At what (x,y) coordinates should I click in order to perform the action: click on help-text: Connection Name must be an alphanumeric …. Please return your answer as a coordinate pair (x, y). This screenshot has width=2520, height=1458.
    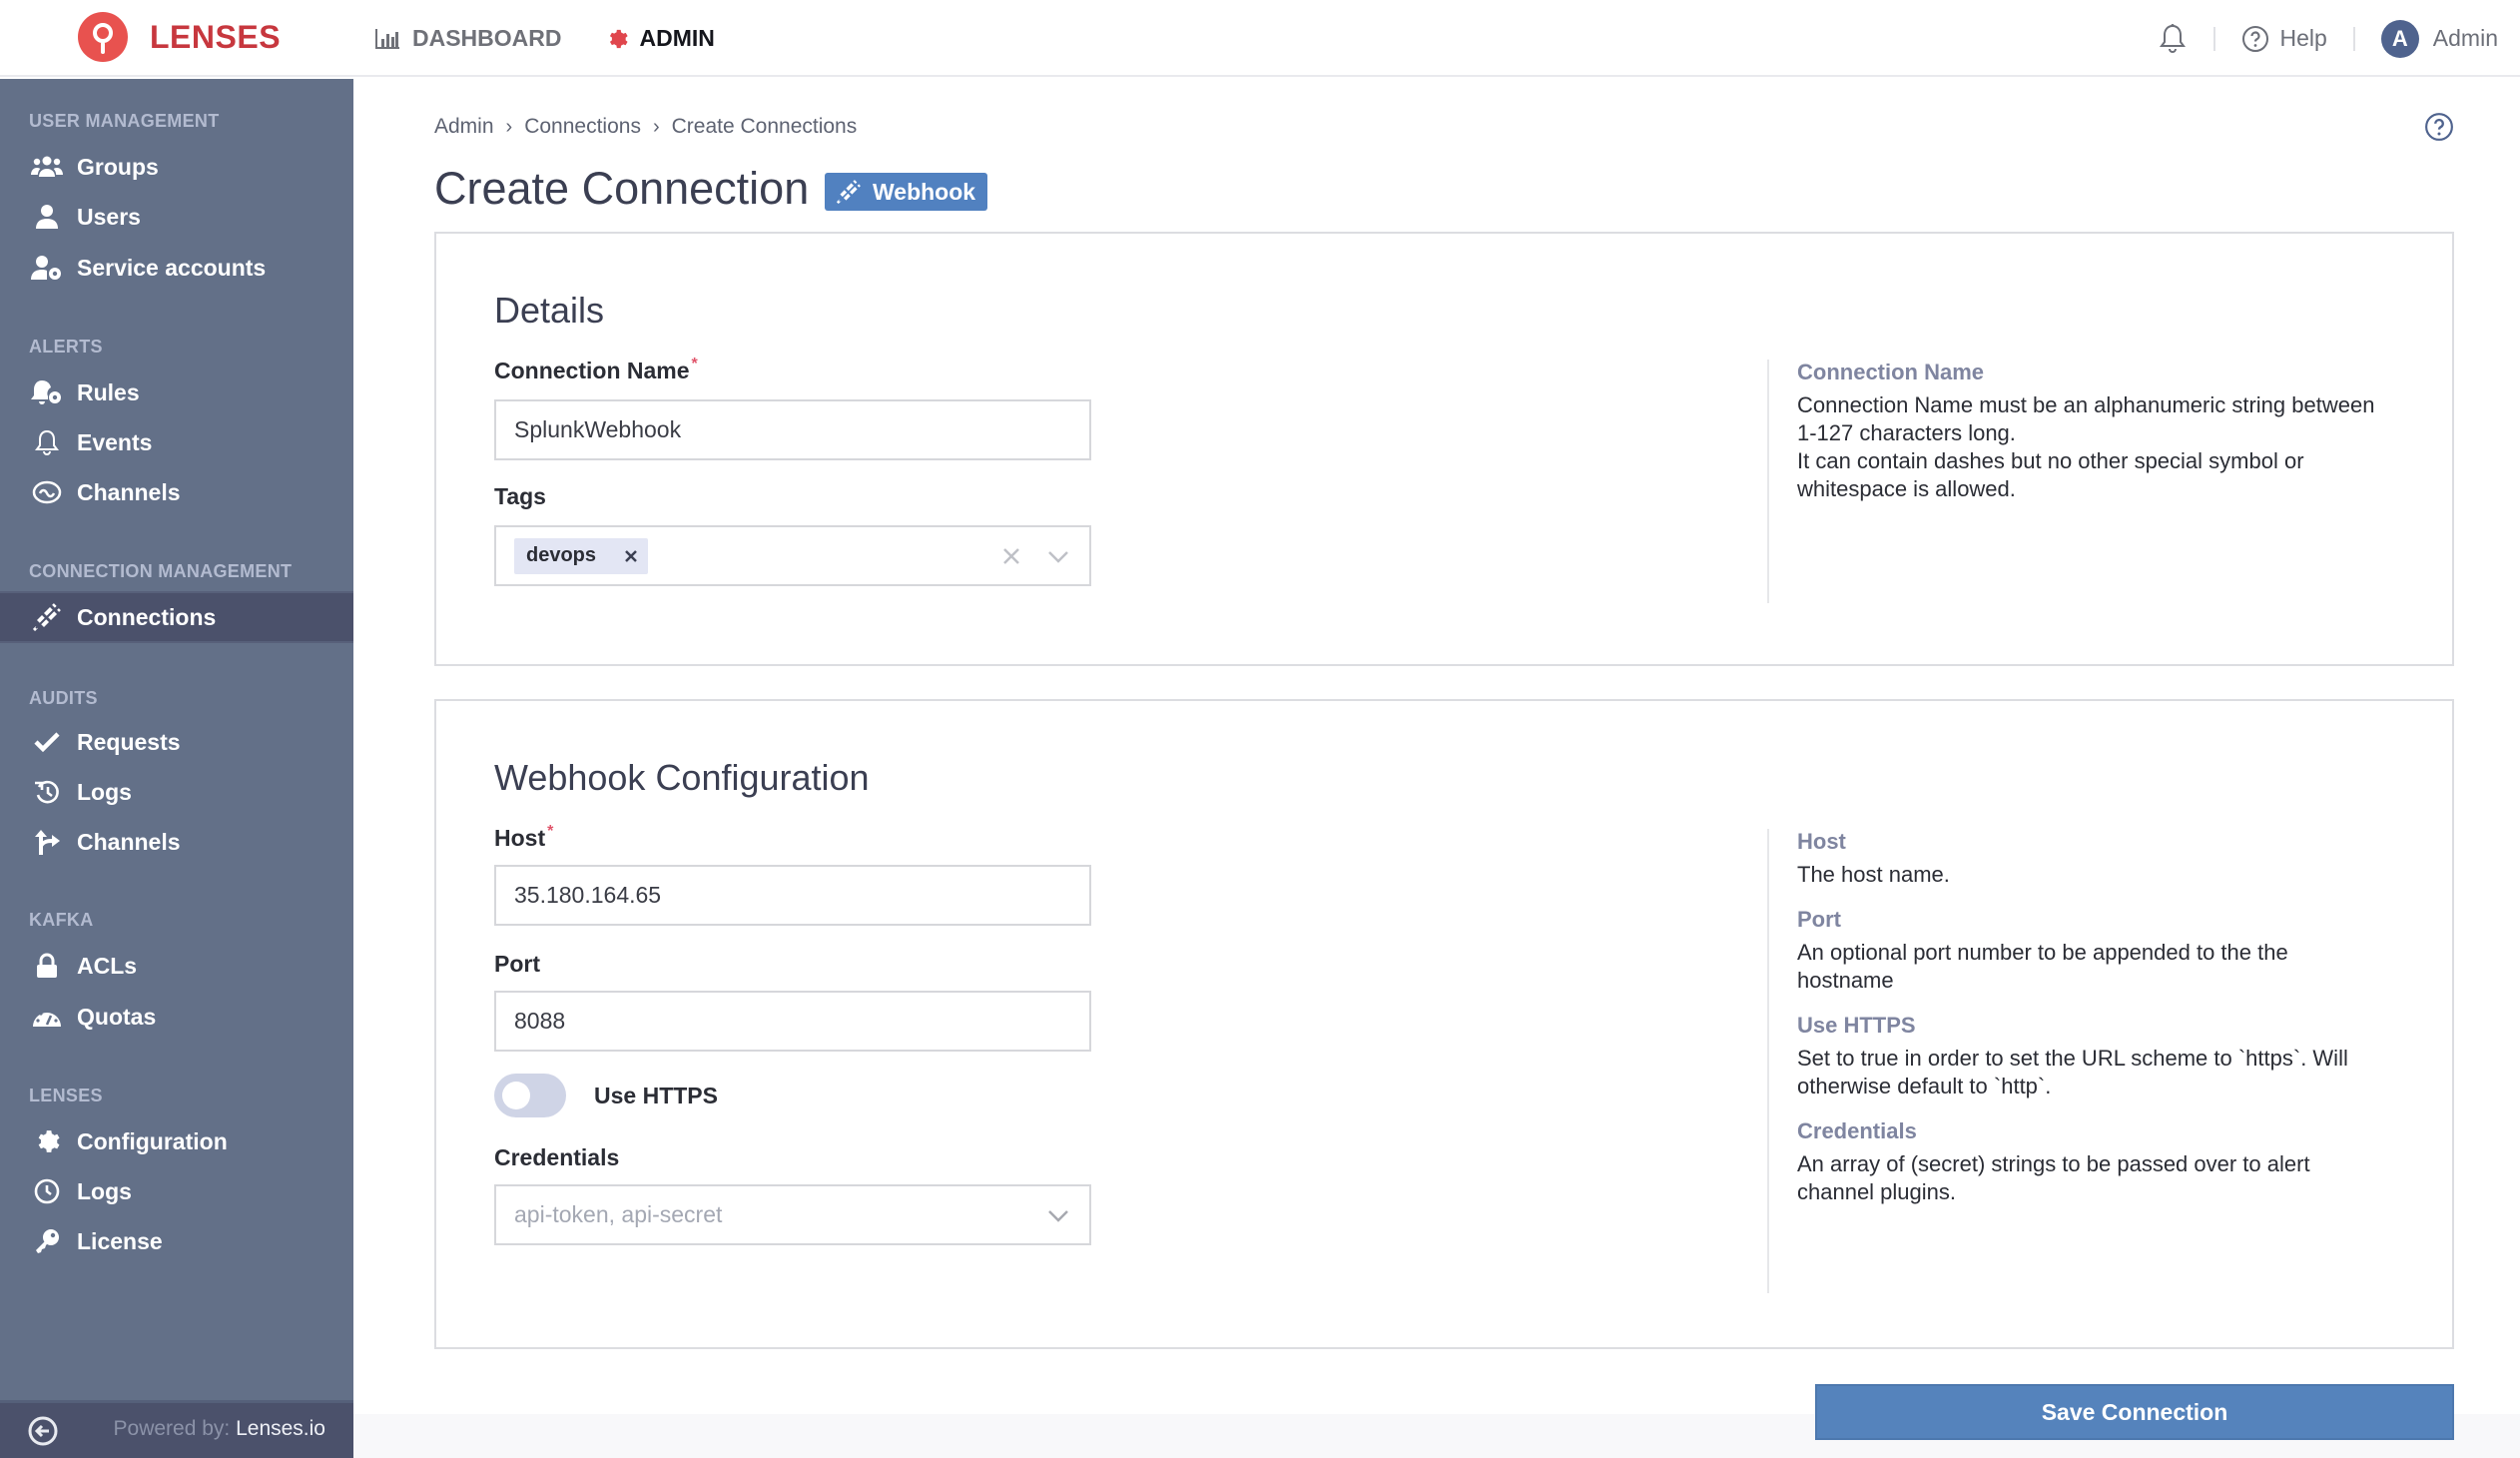
    Looking at the image, I should click on (2086, 446).